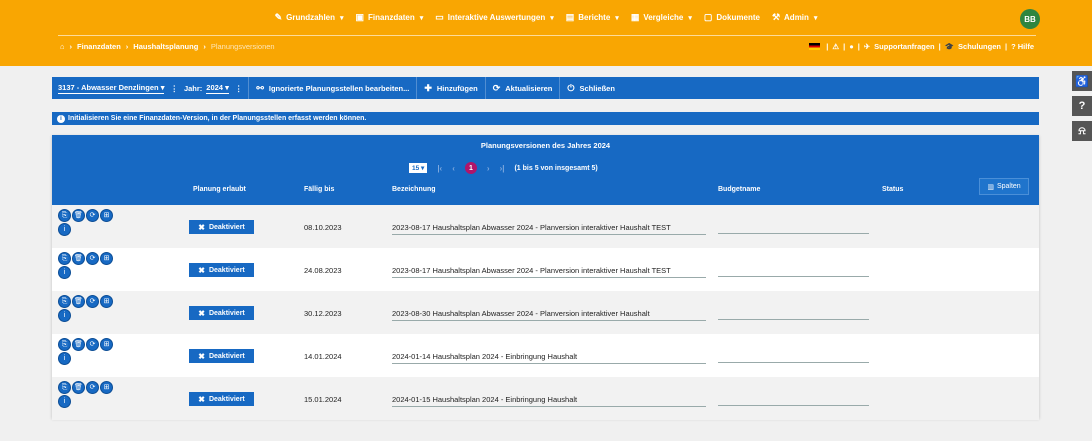  Describe the element at coordinates (439, 168) in the screenshot. I see `first-page-icon: |‹` at that location.